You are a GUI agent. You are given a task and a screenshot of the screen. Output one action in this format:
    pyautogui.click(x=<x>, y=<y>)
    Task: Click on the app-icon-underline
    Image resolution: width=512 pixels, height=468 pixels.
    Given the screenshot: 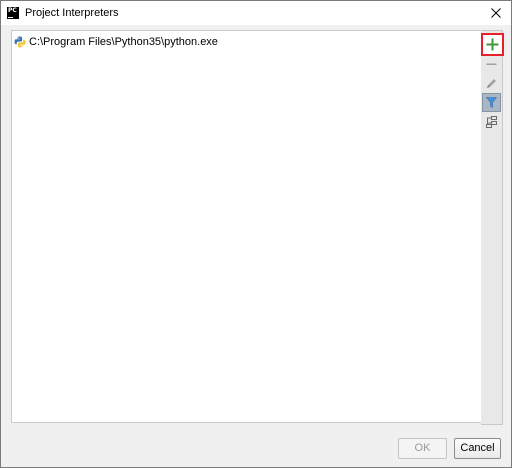 What is the action you would take?
    pyautogui.click(x=10, y=17)
    